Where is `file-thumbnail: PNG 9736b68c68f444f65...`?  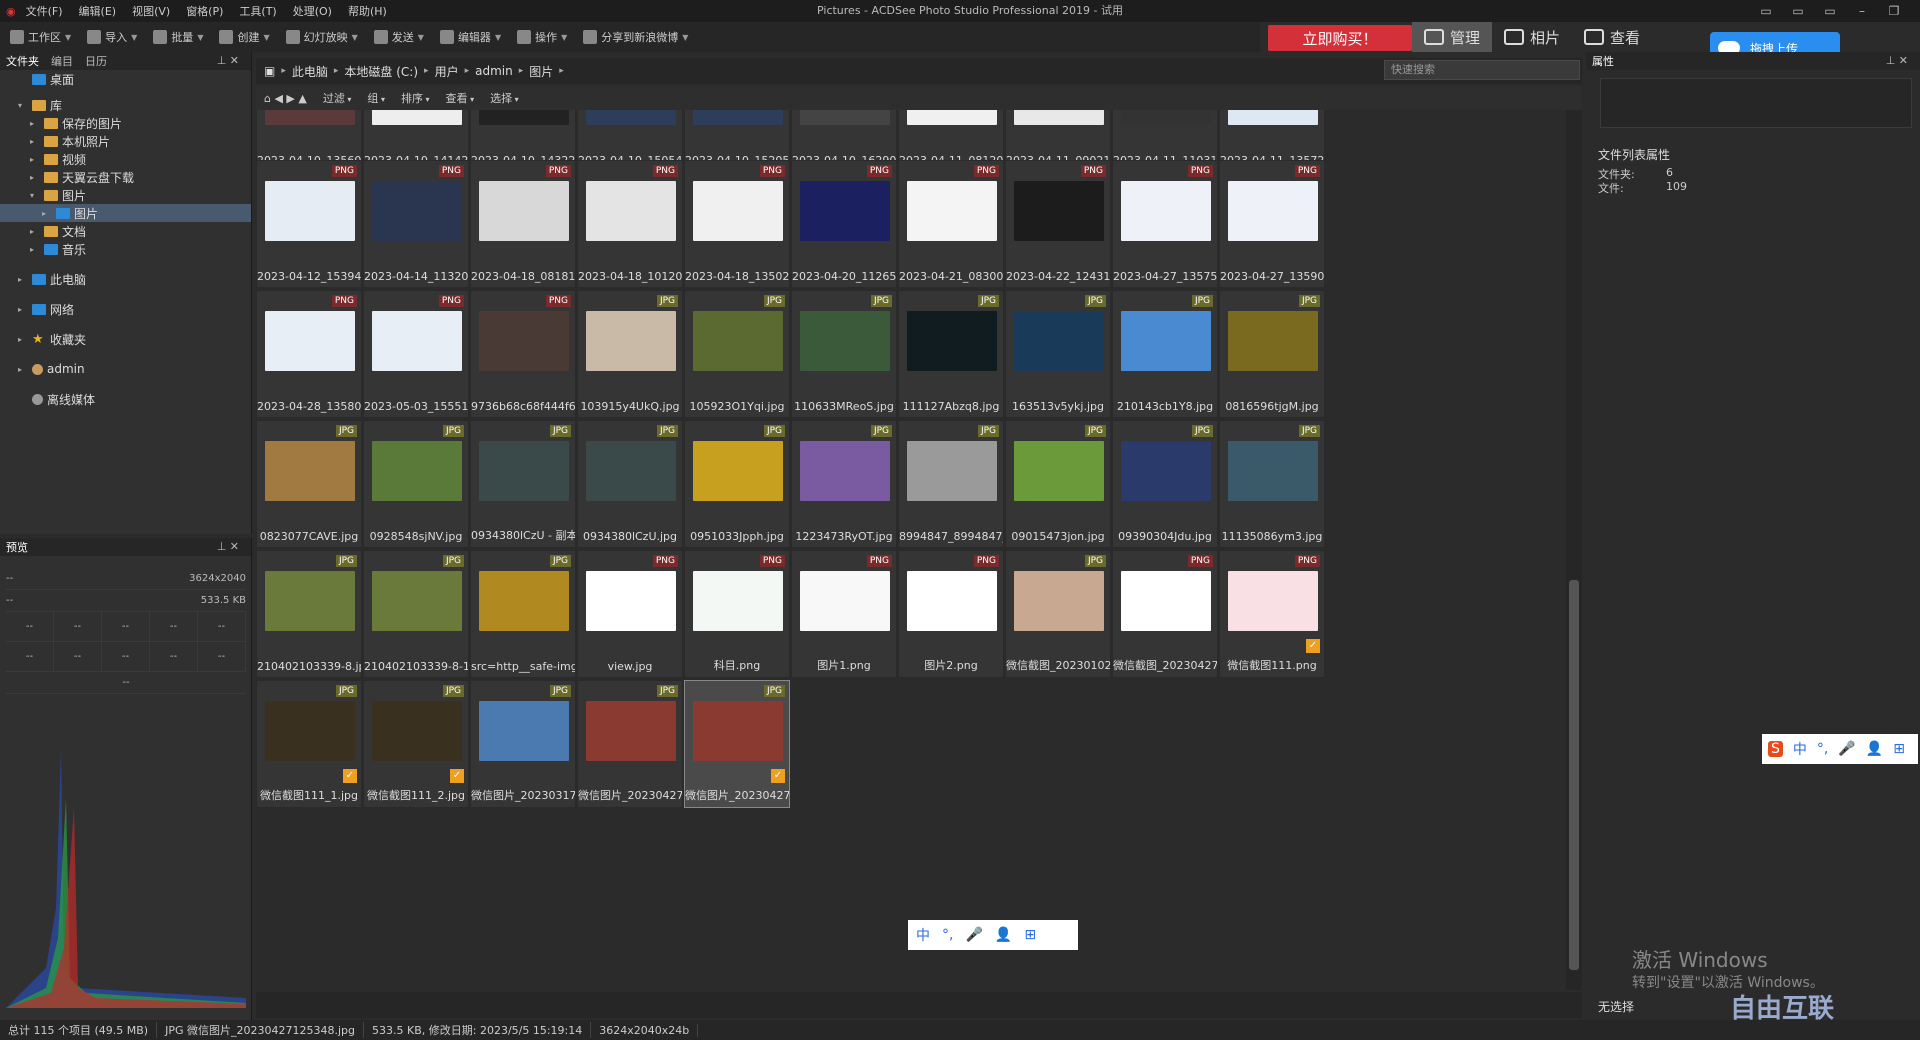 file-thumbnail: PNG 9736b68c68f444f65... is located at coordinates (523, 354).